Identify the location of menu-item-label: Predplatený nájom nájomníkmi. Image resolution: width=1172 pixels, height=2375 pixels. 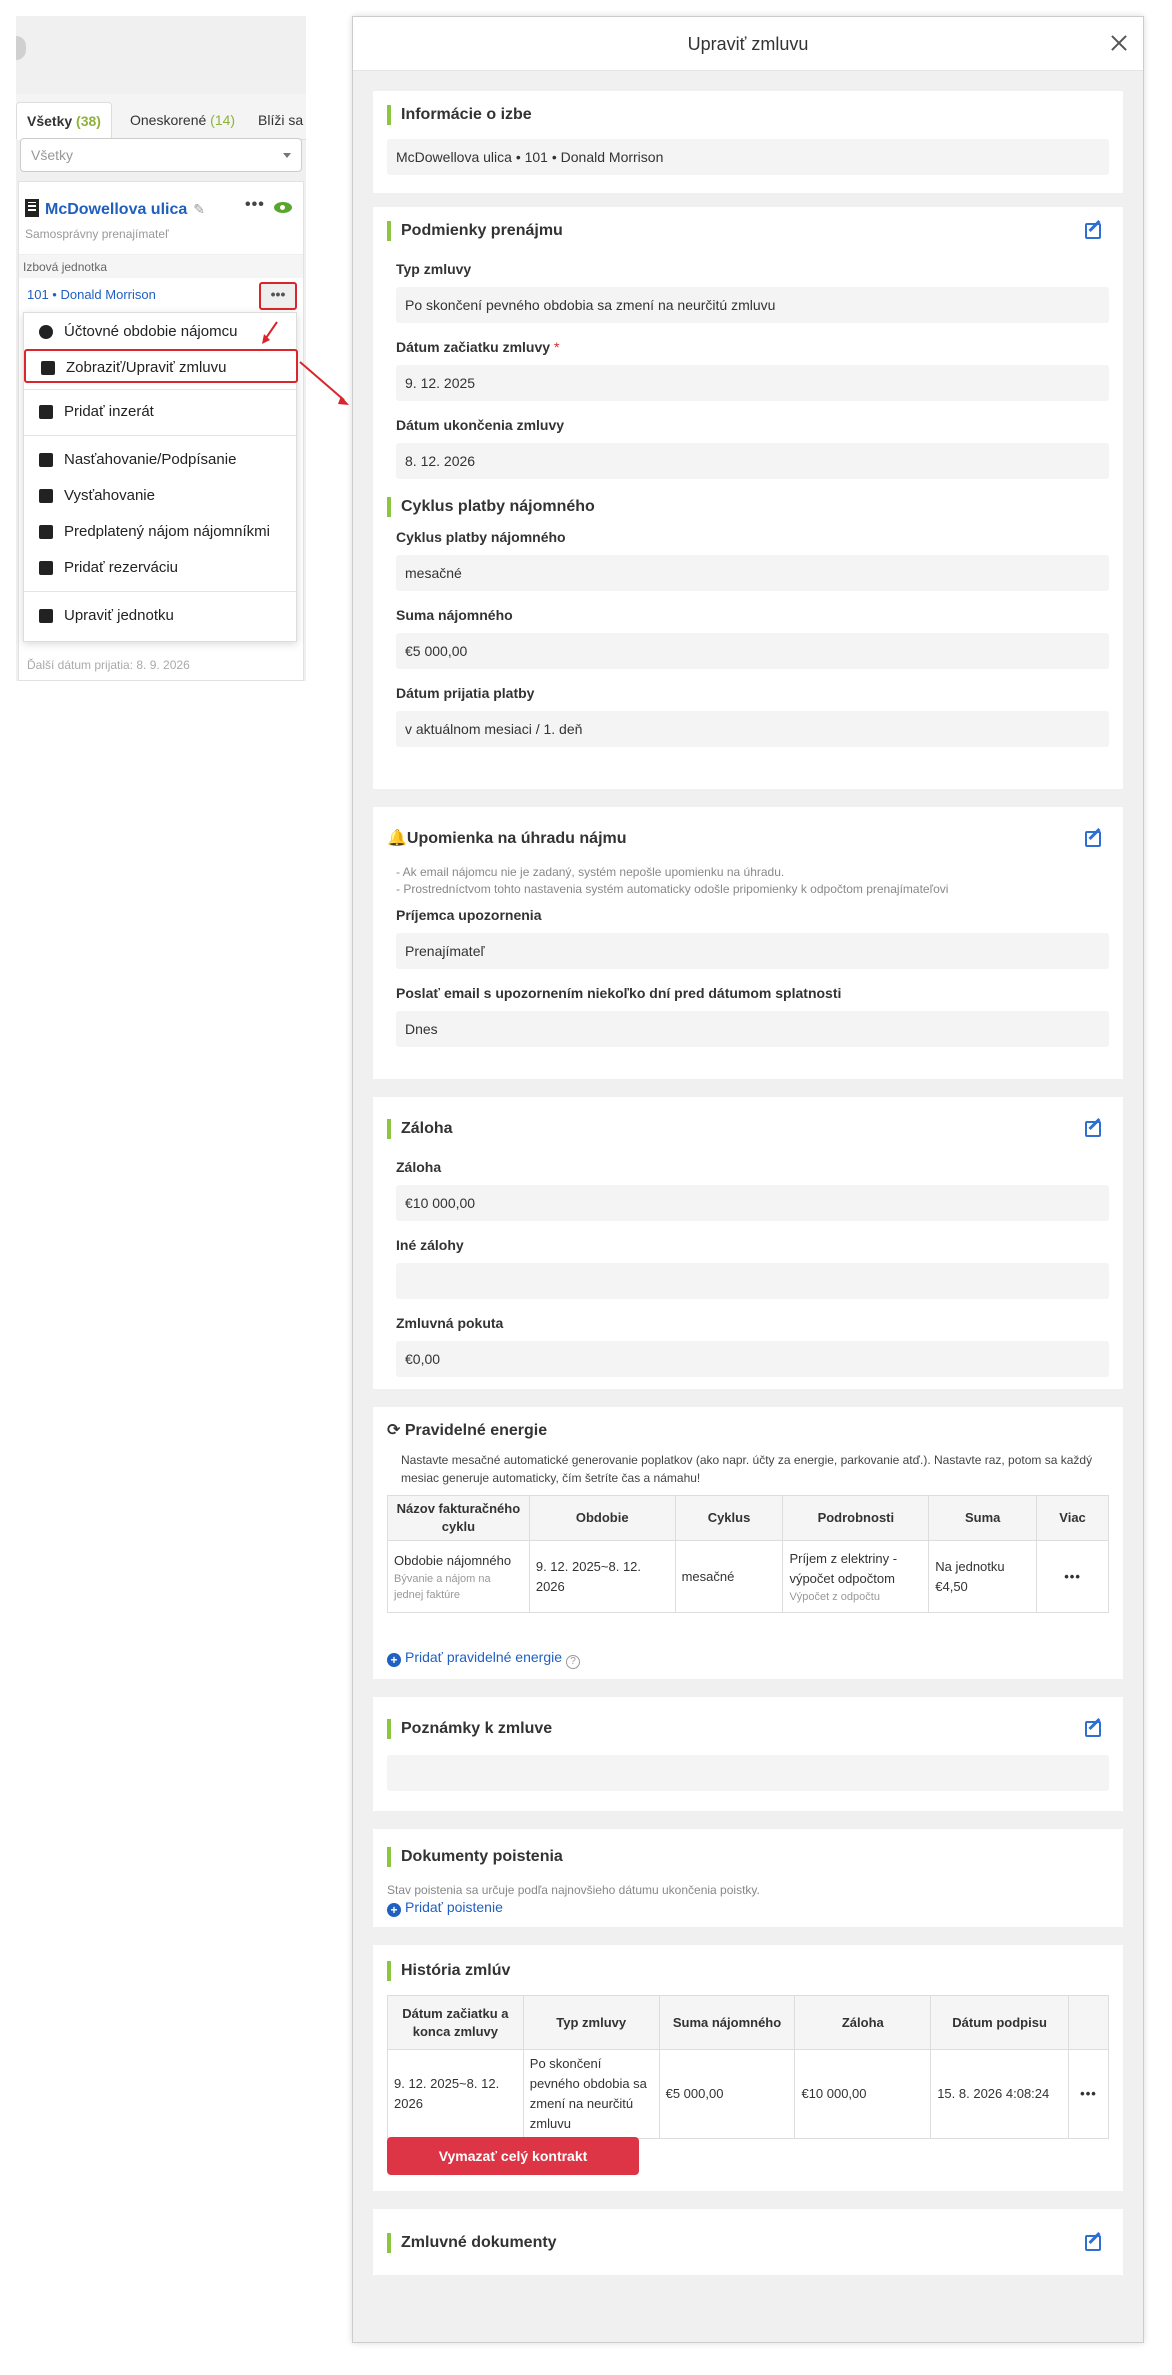
(167, 531).